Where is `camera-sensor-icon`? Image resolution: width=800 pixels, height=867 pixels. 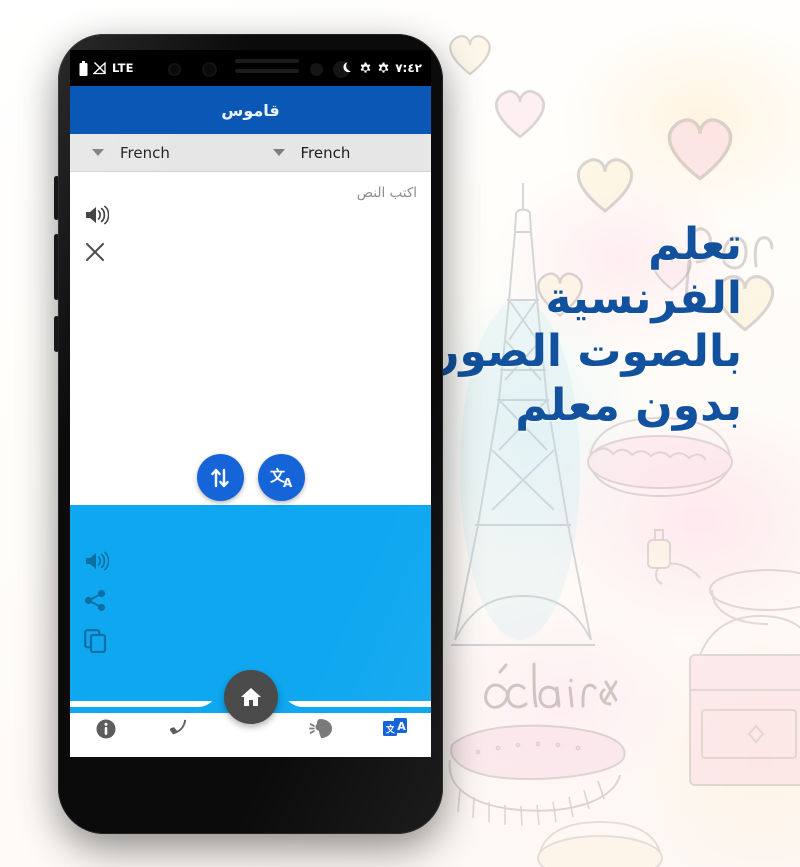 camera-sensor-icon is located at coordinates (174, 69).